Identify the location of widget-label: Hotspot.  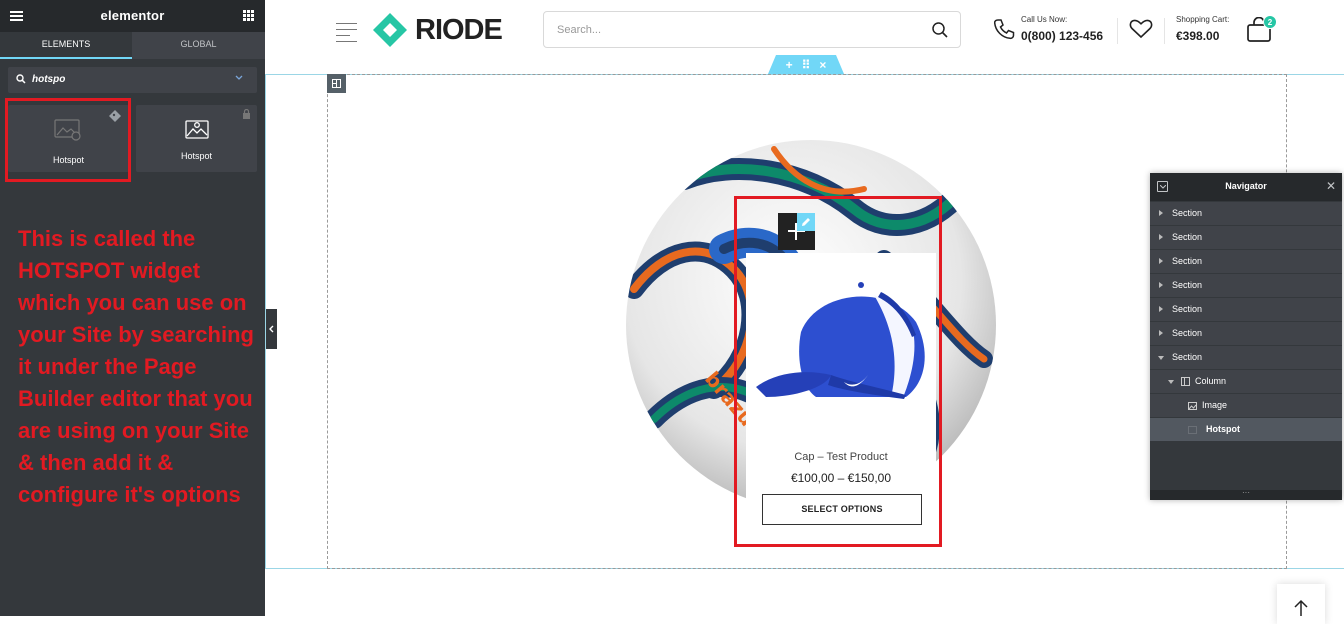
(196, 156).